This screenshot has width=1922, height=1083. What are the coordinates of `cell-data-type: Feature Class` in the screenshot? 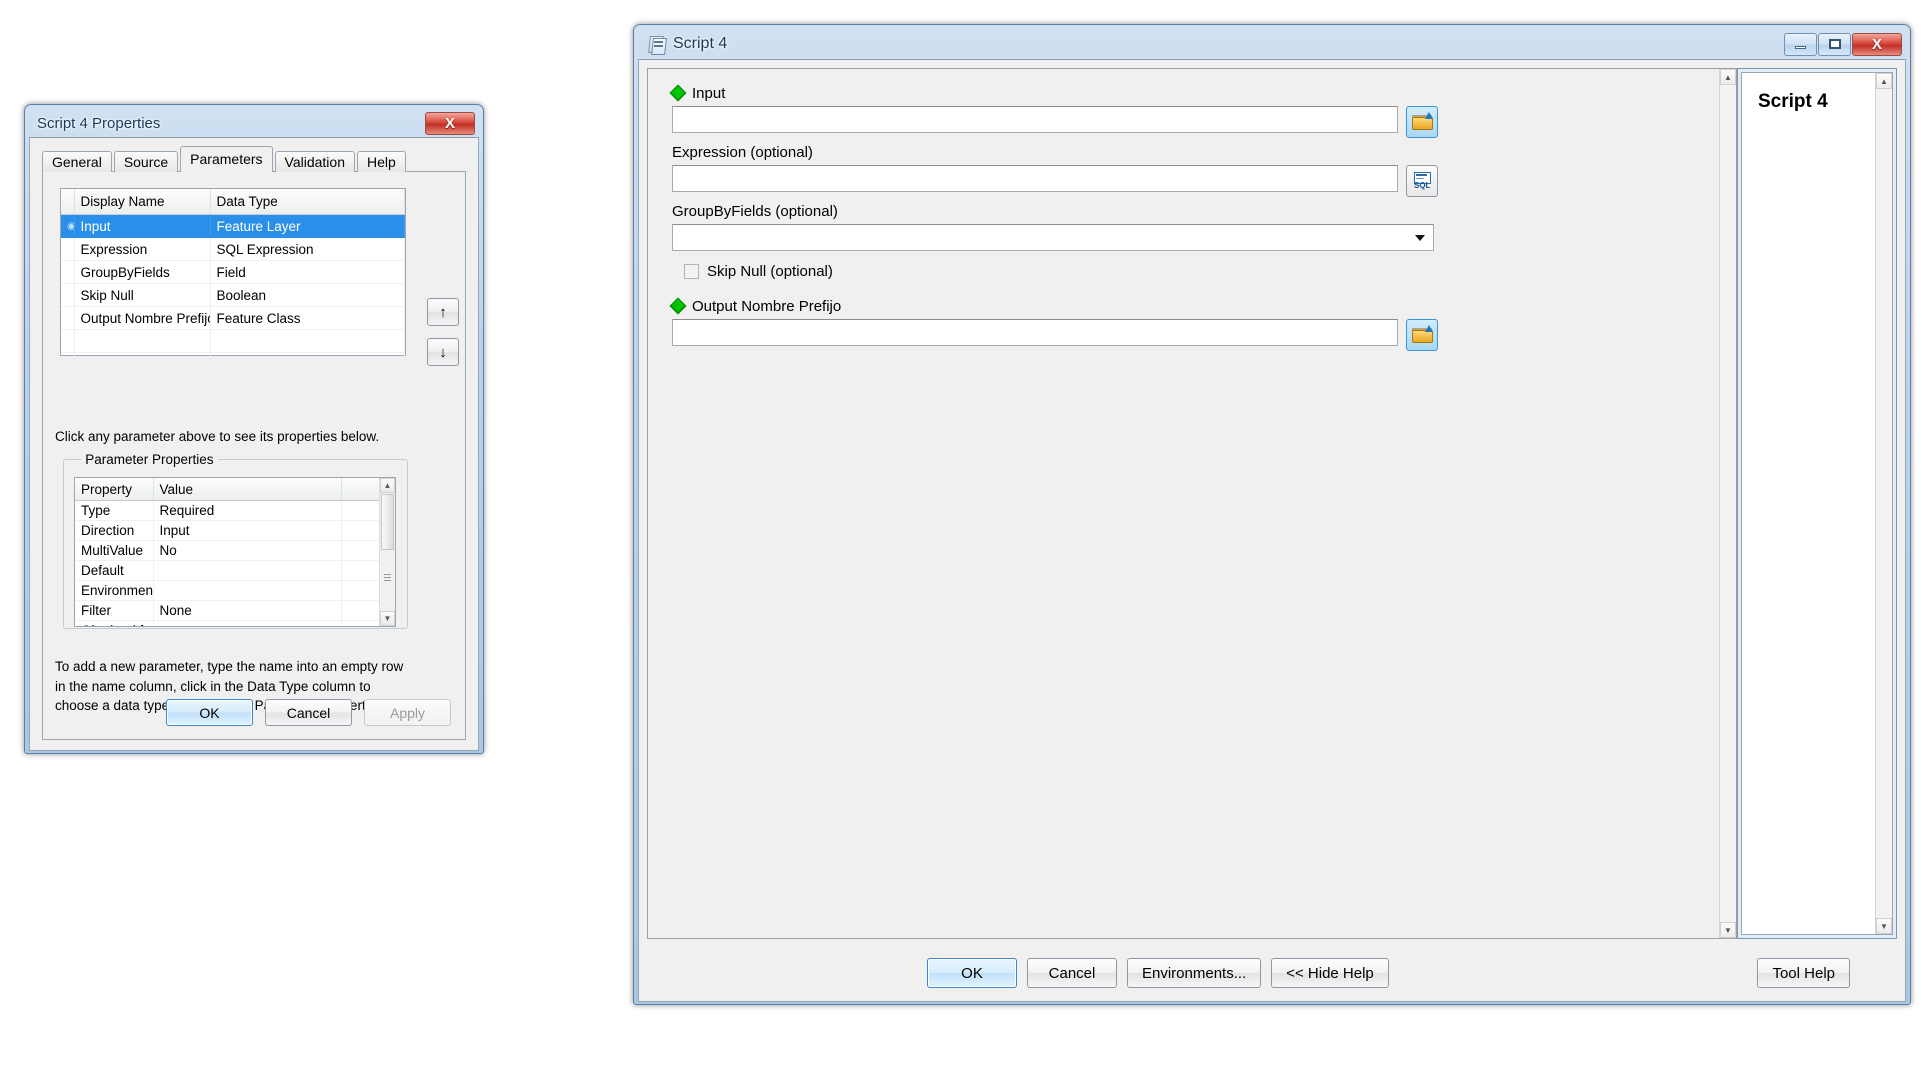 It's located at (307, 318).